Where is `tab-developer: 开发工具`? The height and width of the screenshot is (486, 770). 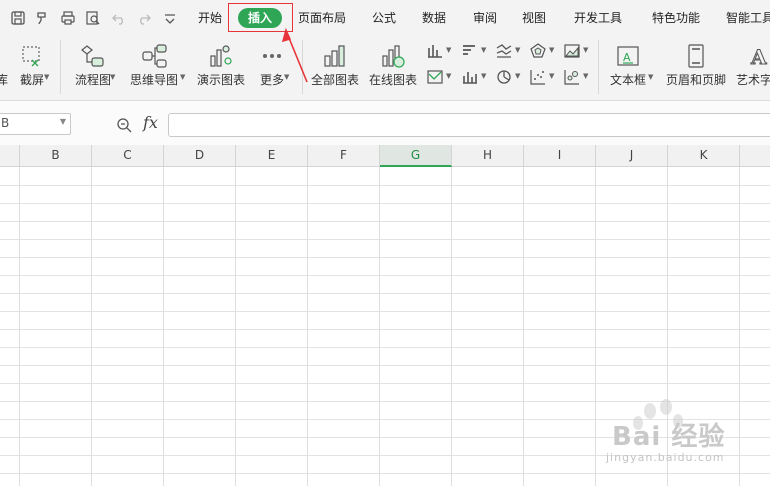
tab-developer: 开发工具 is located at coordinates (598, 18).